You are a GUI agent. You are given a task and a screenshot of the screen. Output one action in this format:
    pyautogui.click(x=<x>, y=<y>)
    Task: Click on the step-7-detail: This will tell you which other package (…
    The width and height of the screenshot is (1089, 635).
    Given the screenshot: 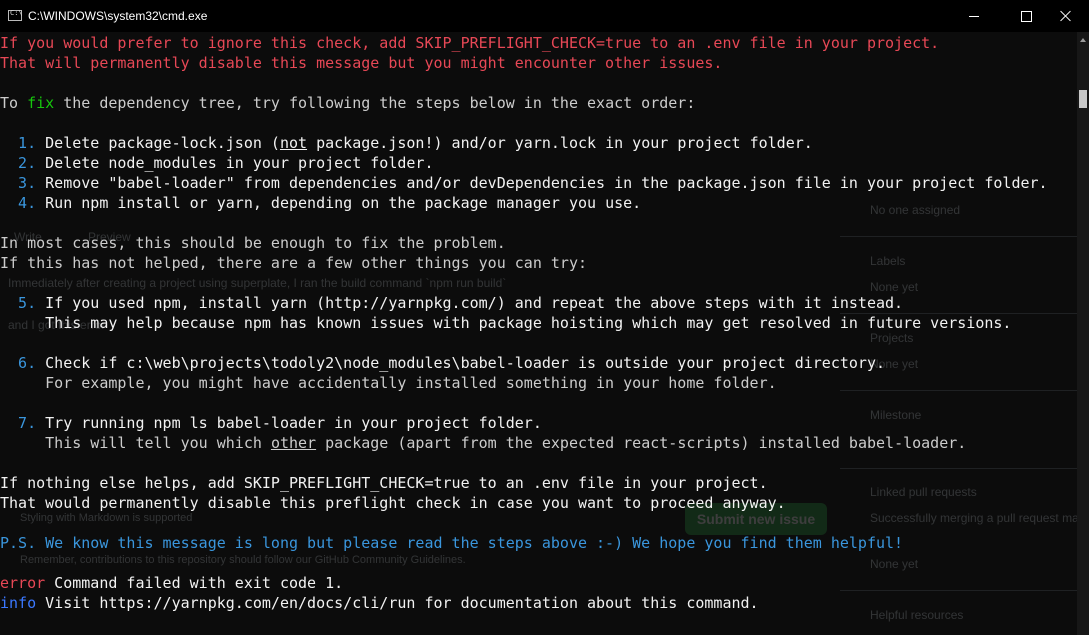 What is the action you would take?
    pyautogui.click(x=483, y=443)
    